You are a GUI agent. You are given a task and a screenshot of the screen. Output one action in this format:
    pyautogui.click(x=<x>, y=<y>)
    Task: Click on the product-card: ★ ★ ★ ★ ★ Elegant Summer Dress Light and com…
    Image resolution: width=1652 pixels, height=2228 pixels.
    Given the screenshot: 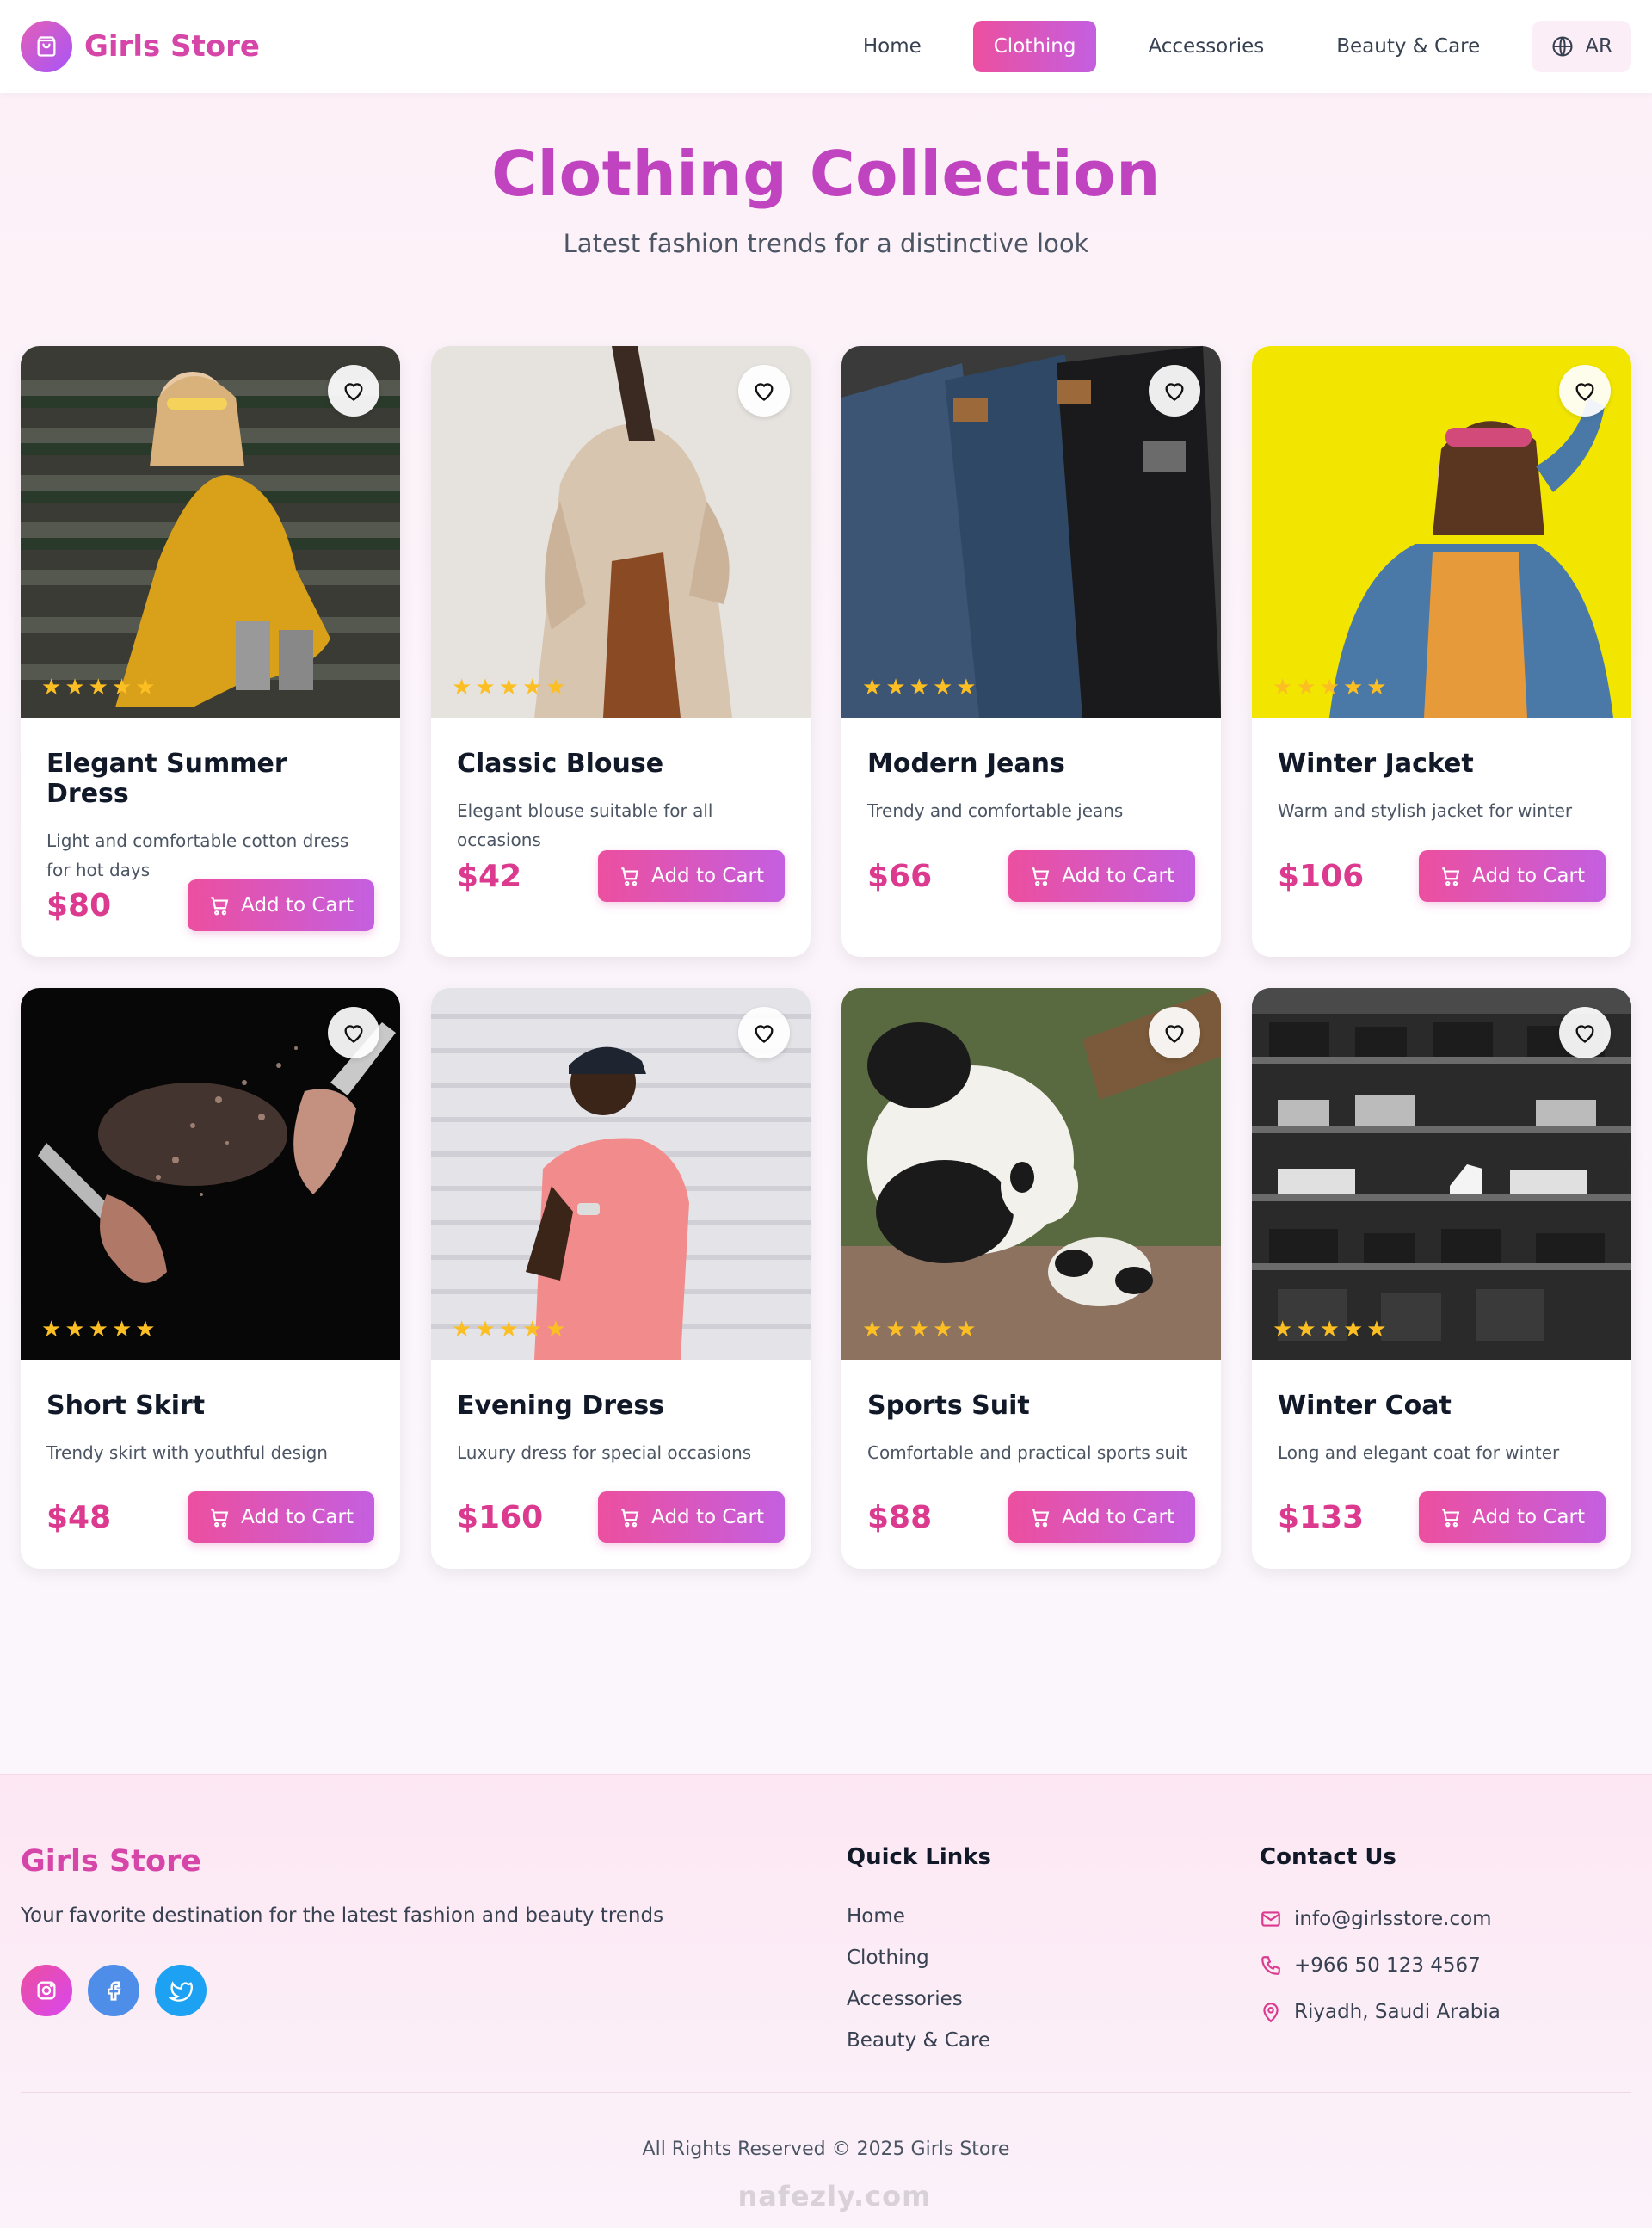 What is the action you would take?
    pyautogui.click(x=210, y=651)
    